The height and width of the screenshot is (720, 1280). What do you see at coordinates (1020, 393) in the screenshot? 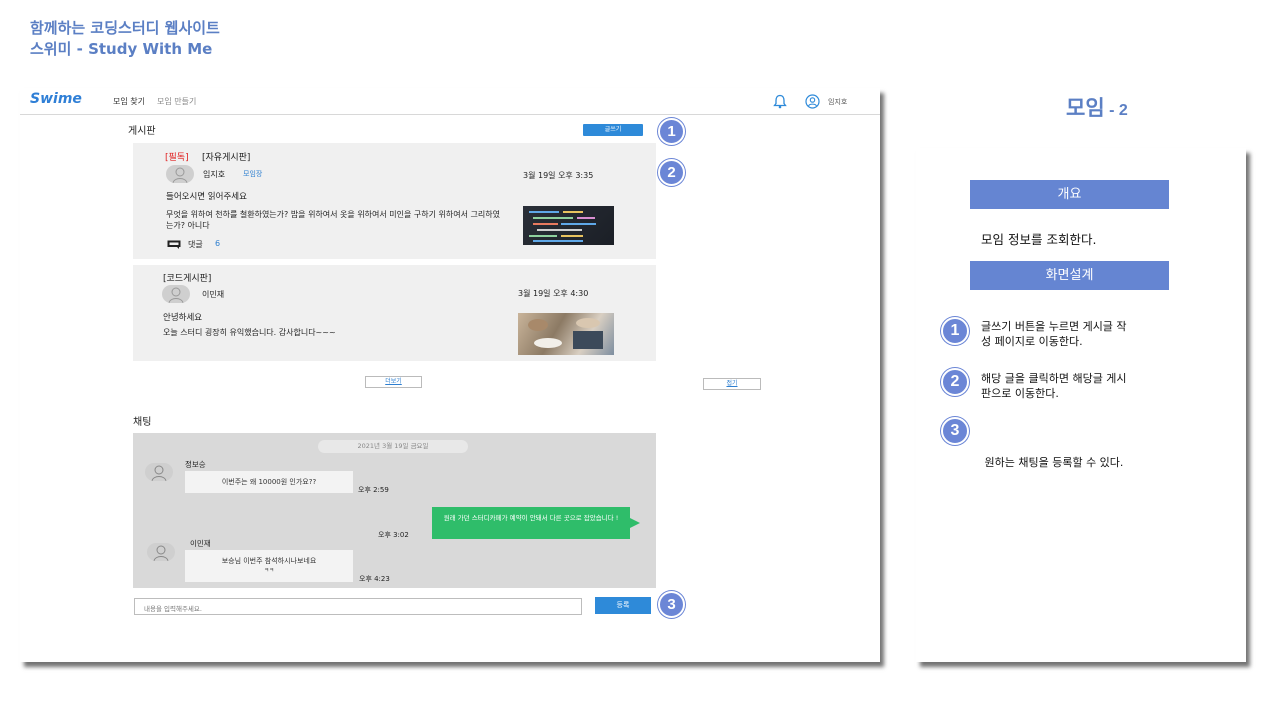
I see `description-item-line: 판으로 이동한다.` at bounding box center [1020, 393].